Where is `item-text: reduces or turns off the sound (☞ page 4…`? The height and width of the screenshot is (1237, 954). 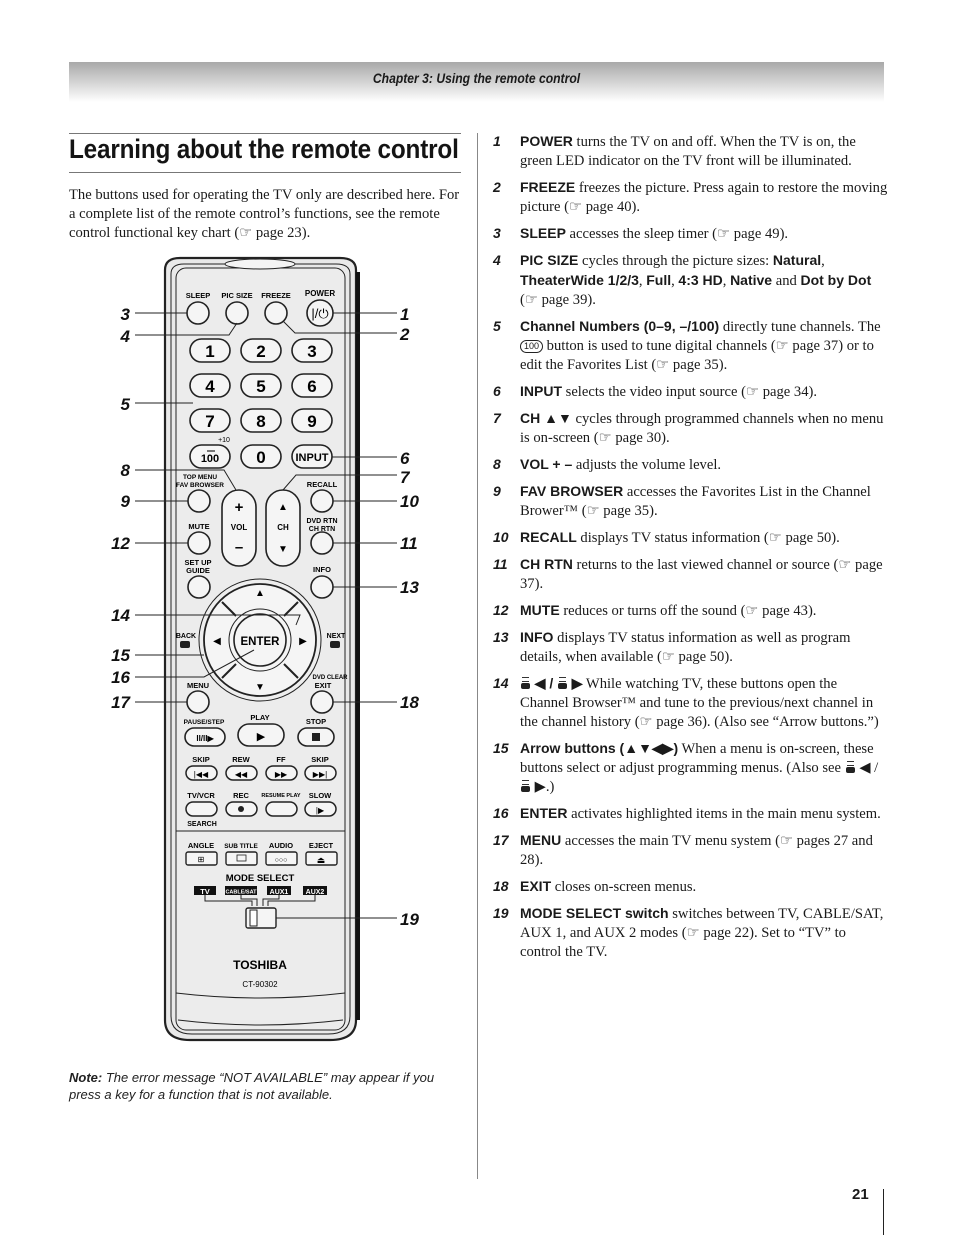 item-text: reduces or turns off the sound (☞ page 4… is located at coordinates (688, 611).